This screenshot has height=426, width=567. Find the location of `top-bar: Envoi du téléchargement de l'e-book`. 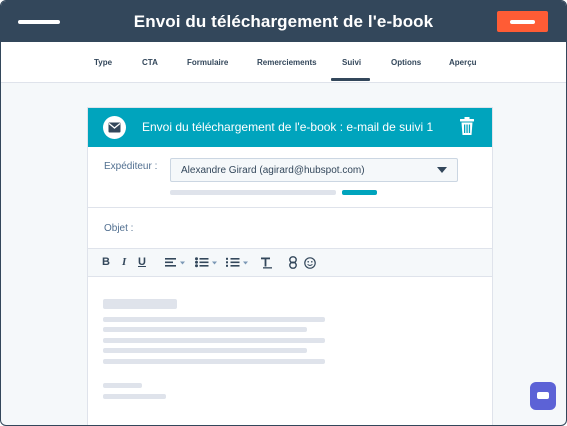

top-bar: Envoi du téléchargement de l'e-book is located at coordinates (283, 21).